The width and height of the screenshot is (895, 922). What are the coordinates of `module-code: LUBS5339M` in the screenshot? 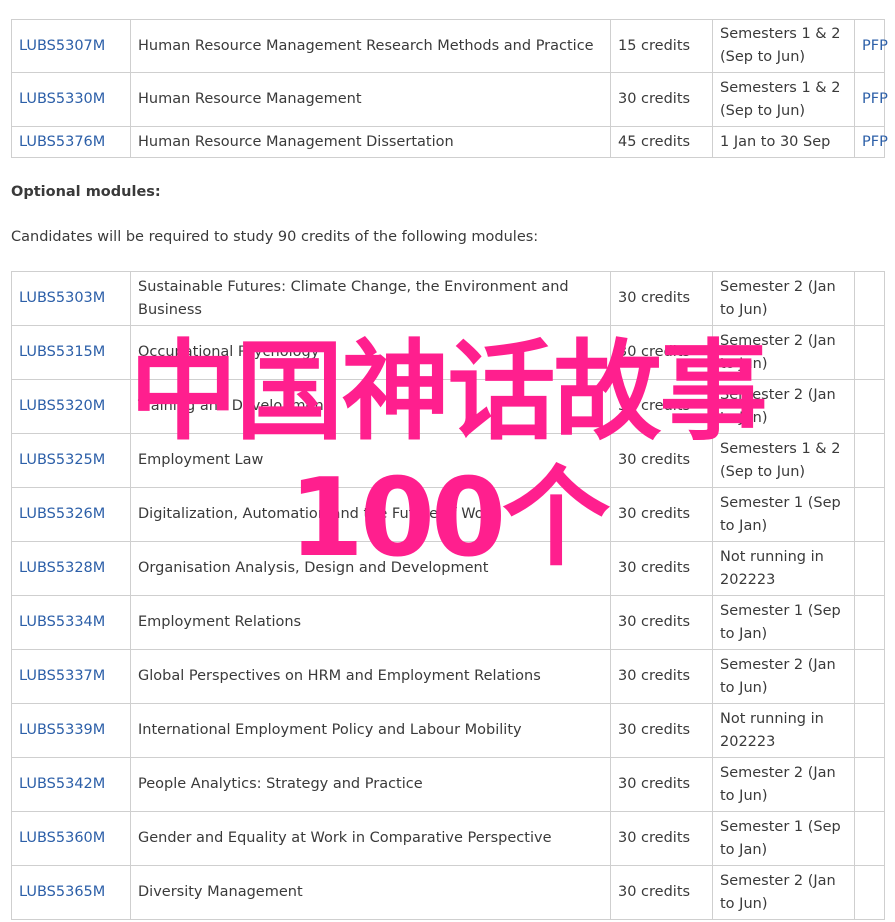 It's located at (71, 730).